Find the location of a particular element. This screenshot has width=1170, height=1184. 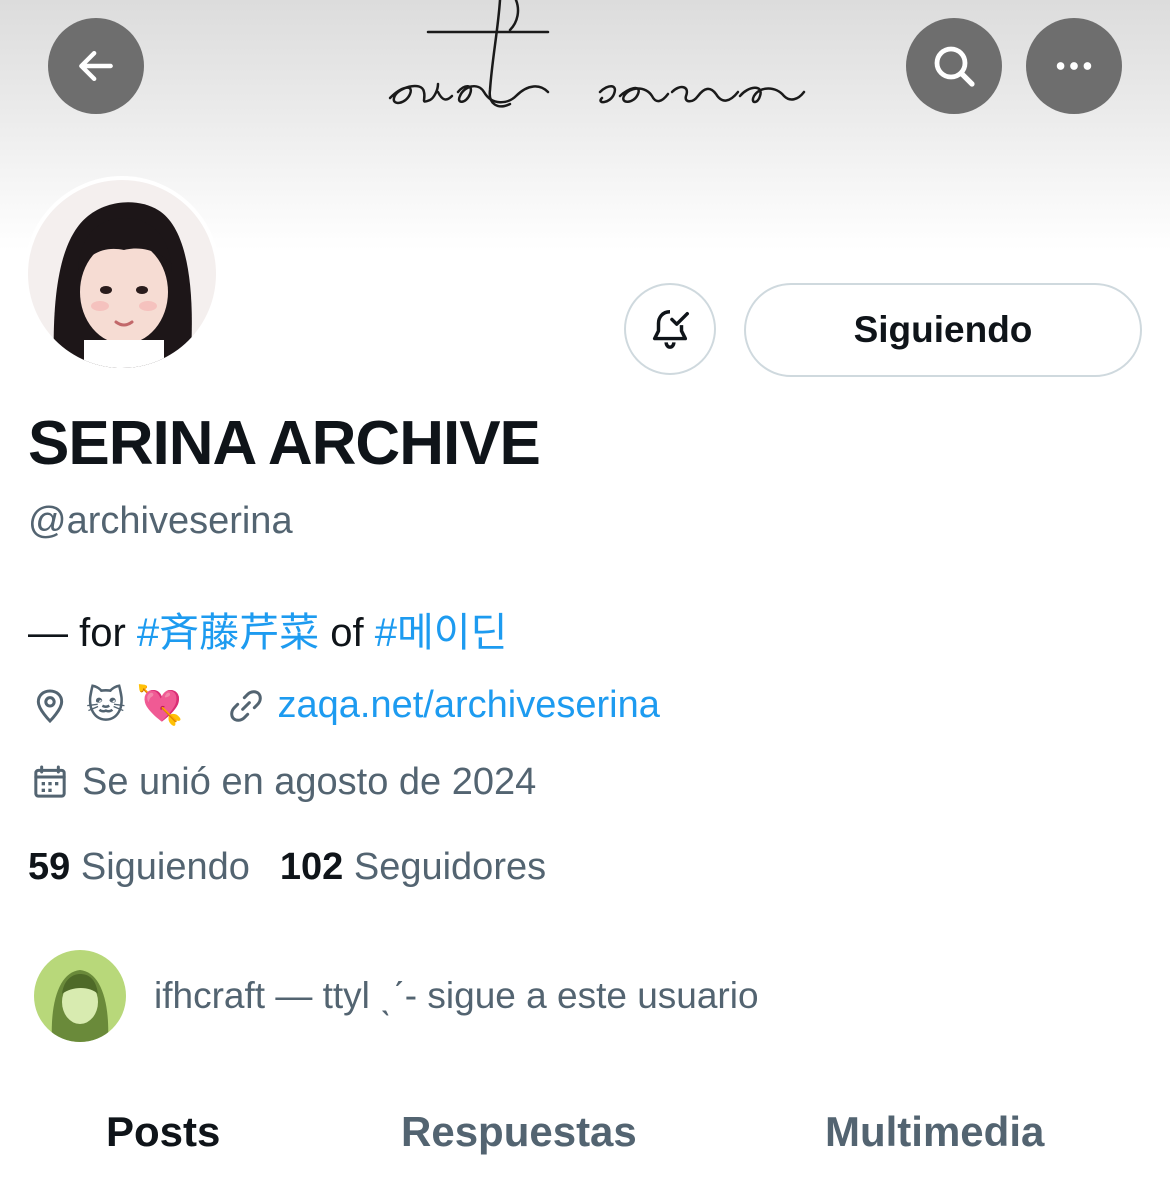

joined-date: Se unió en agosto de 2024 is located at coordinates (309, 781).